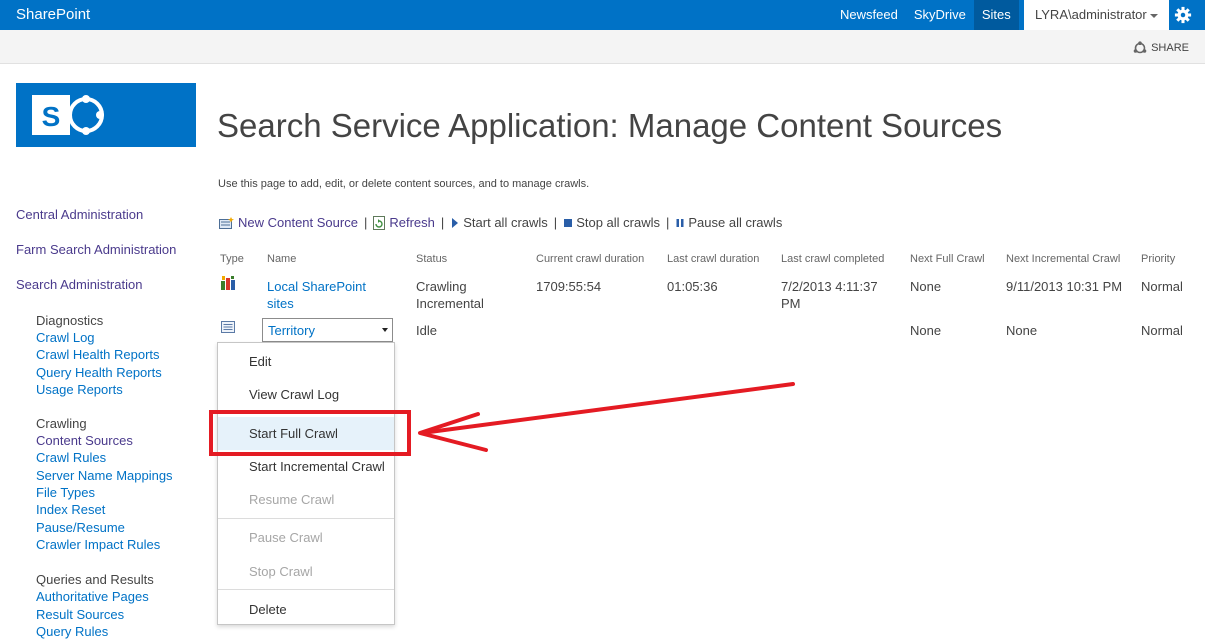 The image size is (1205, 642). I want to click on status-text: Crawling, so click(441, 286).